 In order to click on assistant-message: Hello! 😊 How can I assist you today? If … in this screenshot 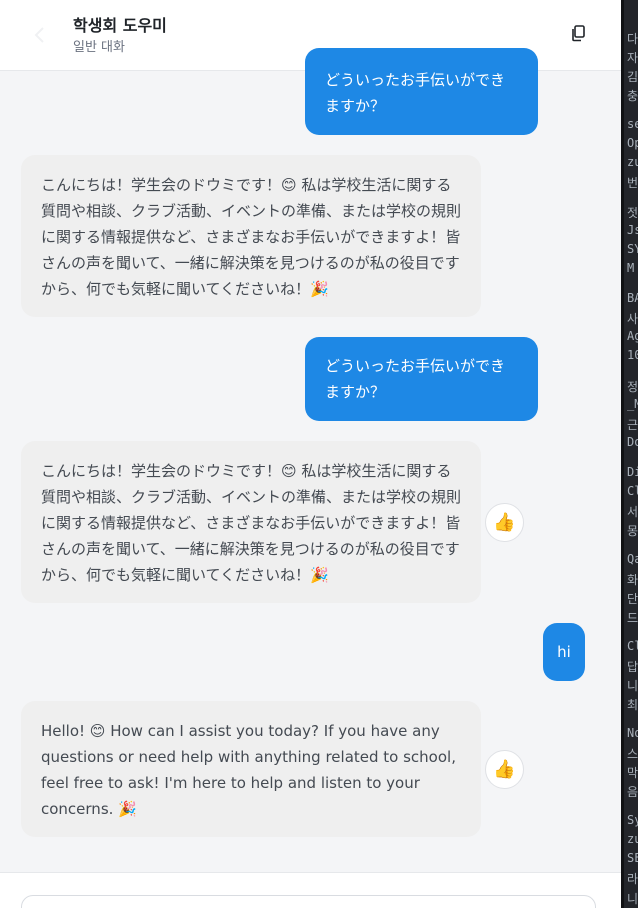, I will do `click(251, 769)`.